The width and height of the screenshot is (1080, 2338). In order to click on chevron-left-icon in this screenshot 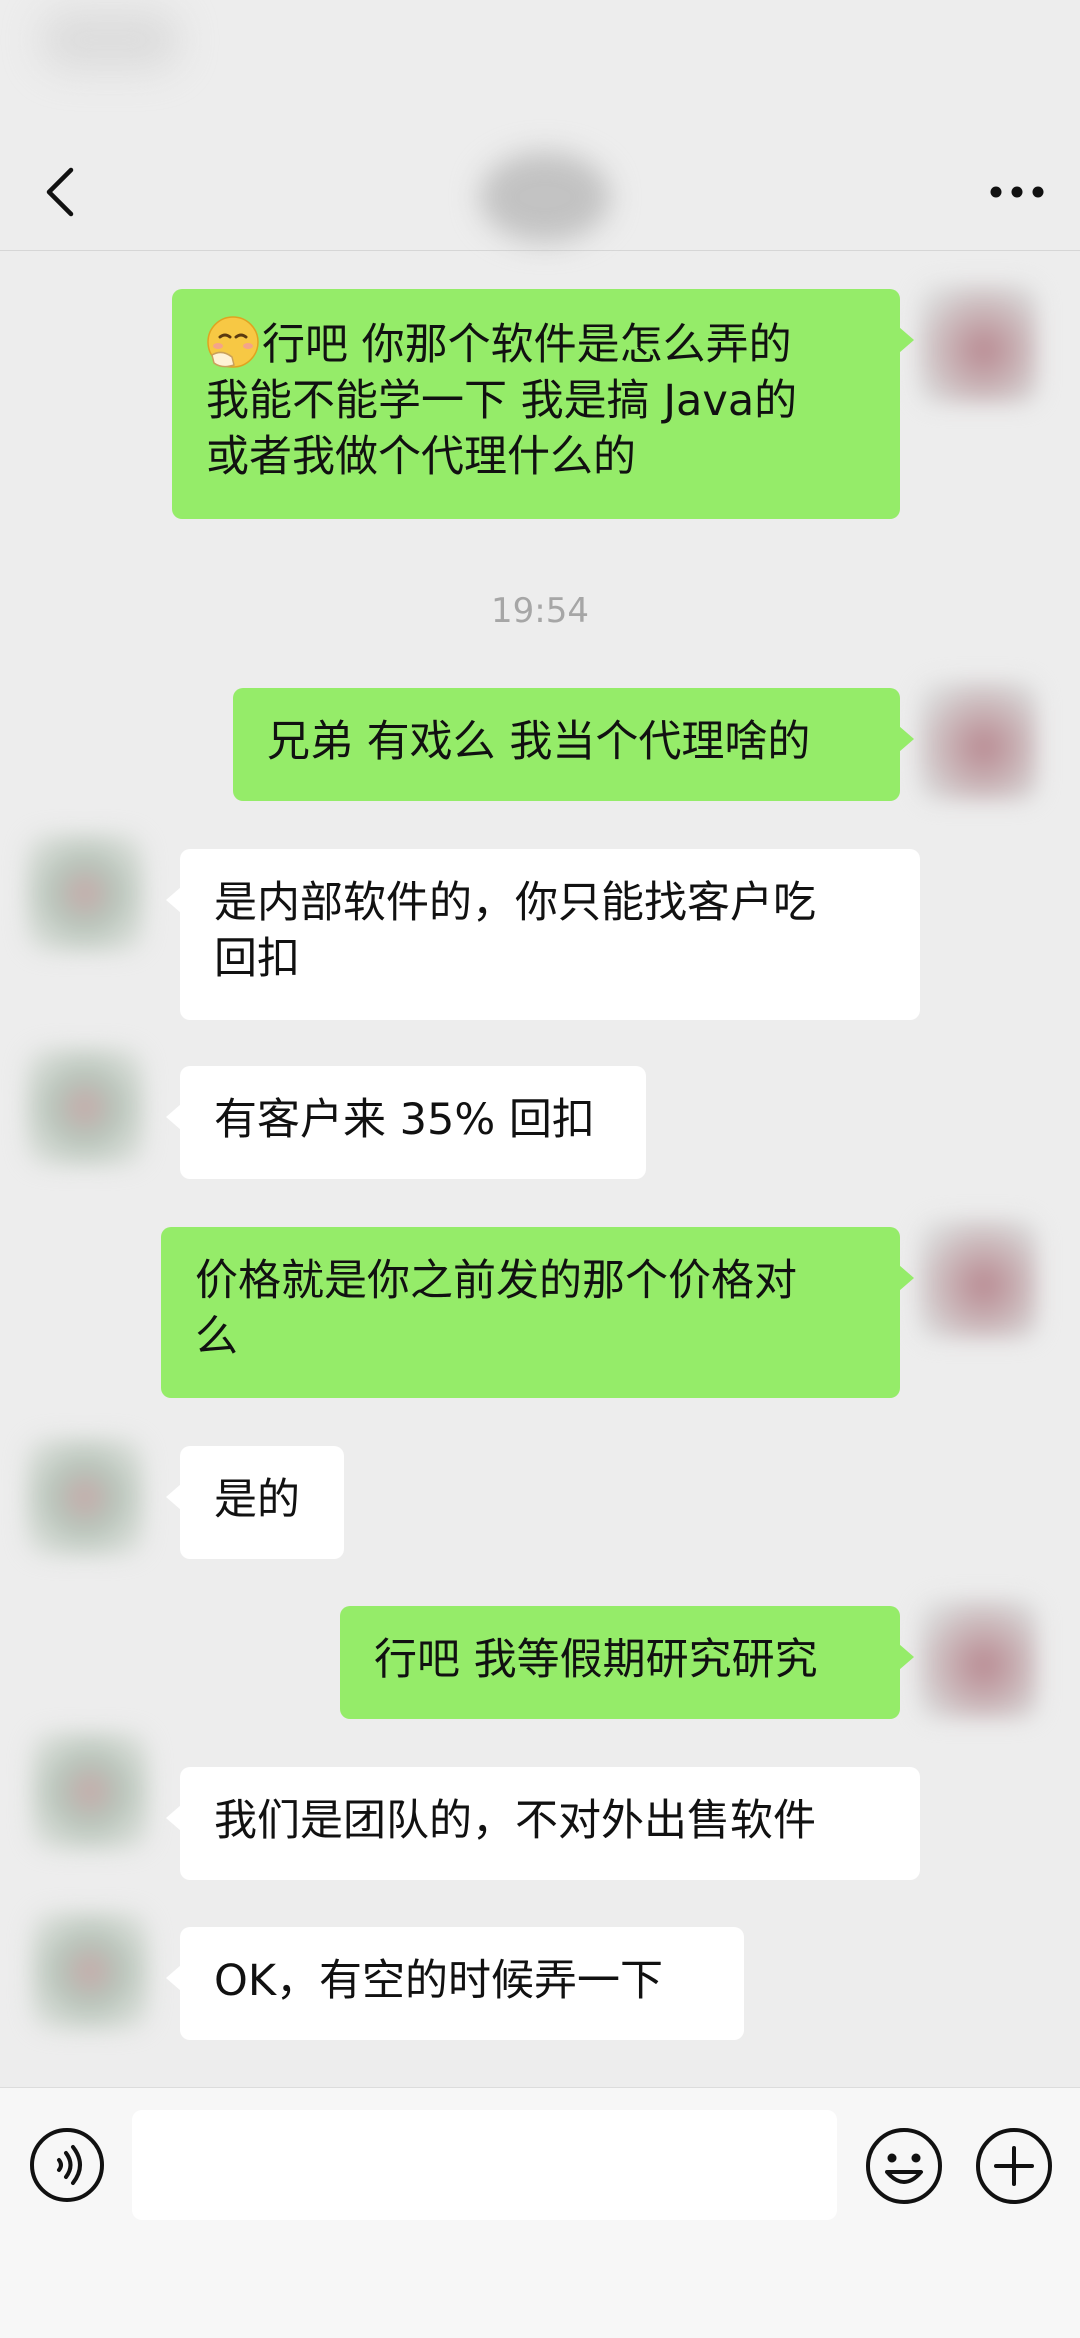, I will do `click(60, 192)`.